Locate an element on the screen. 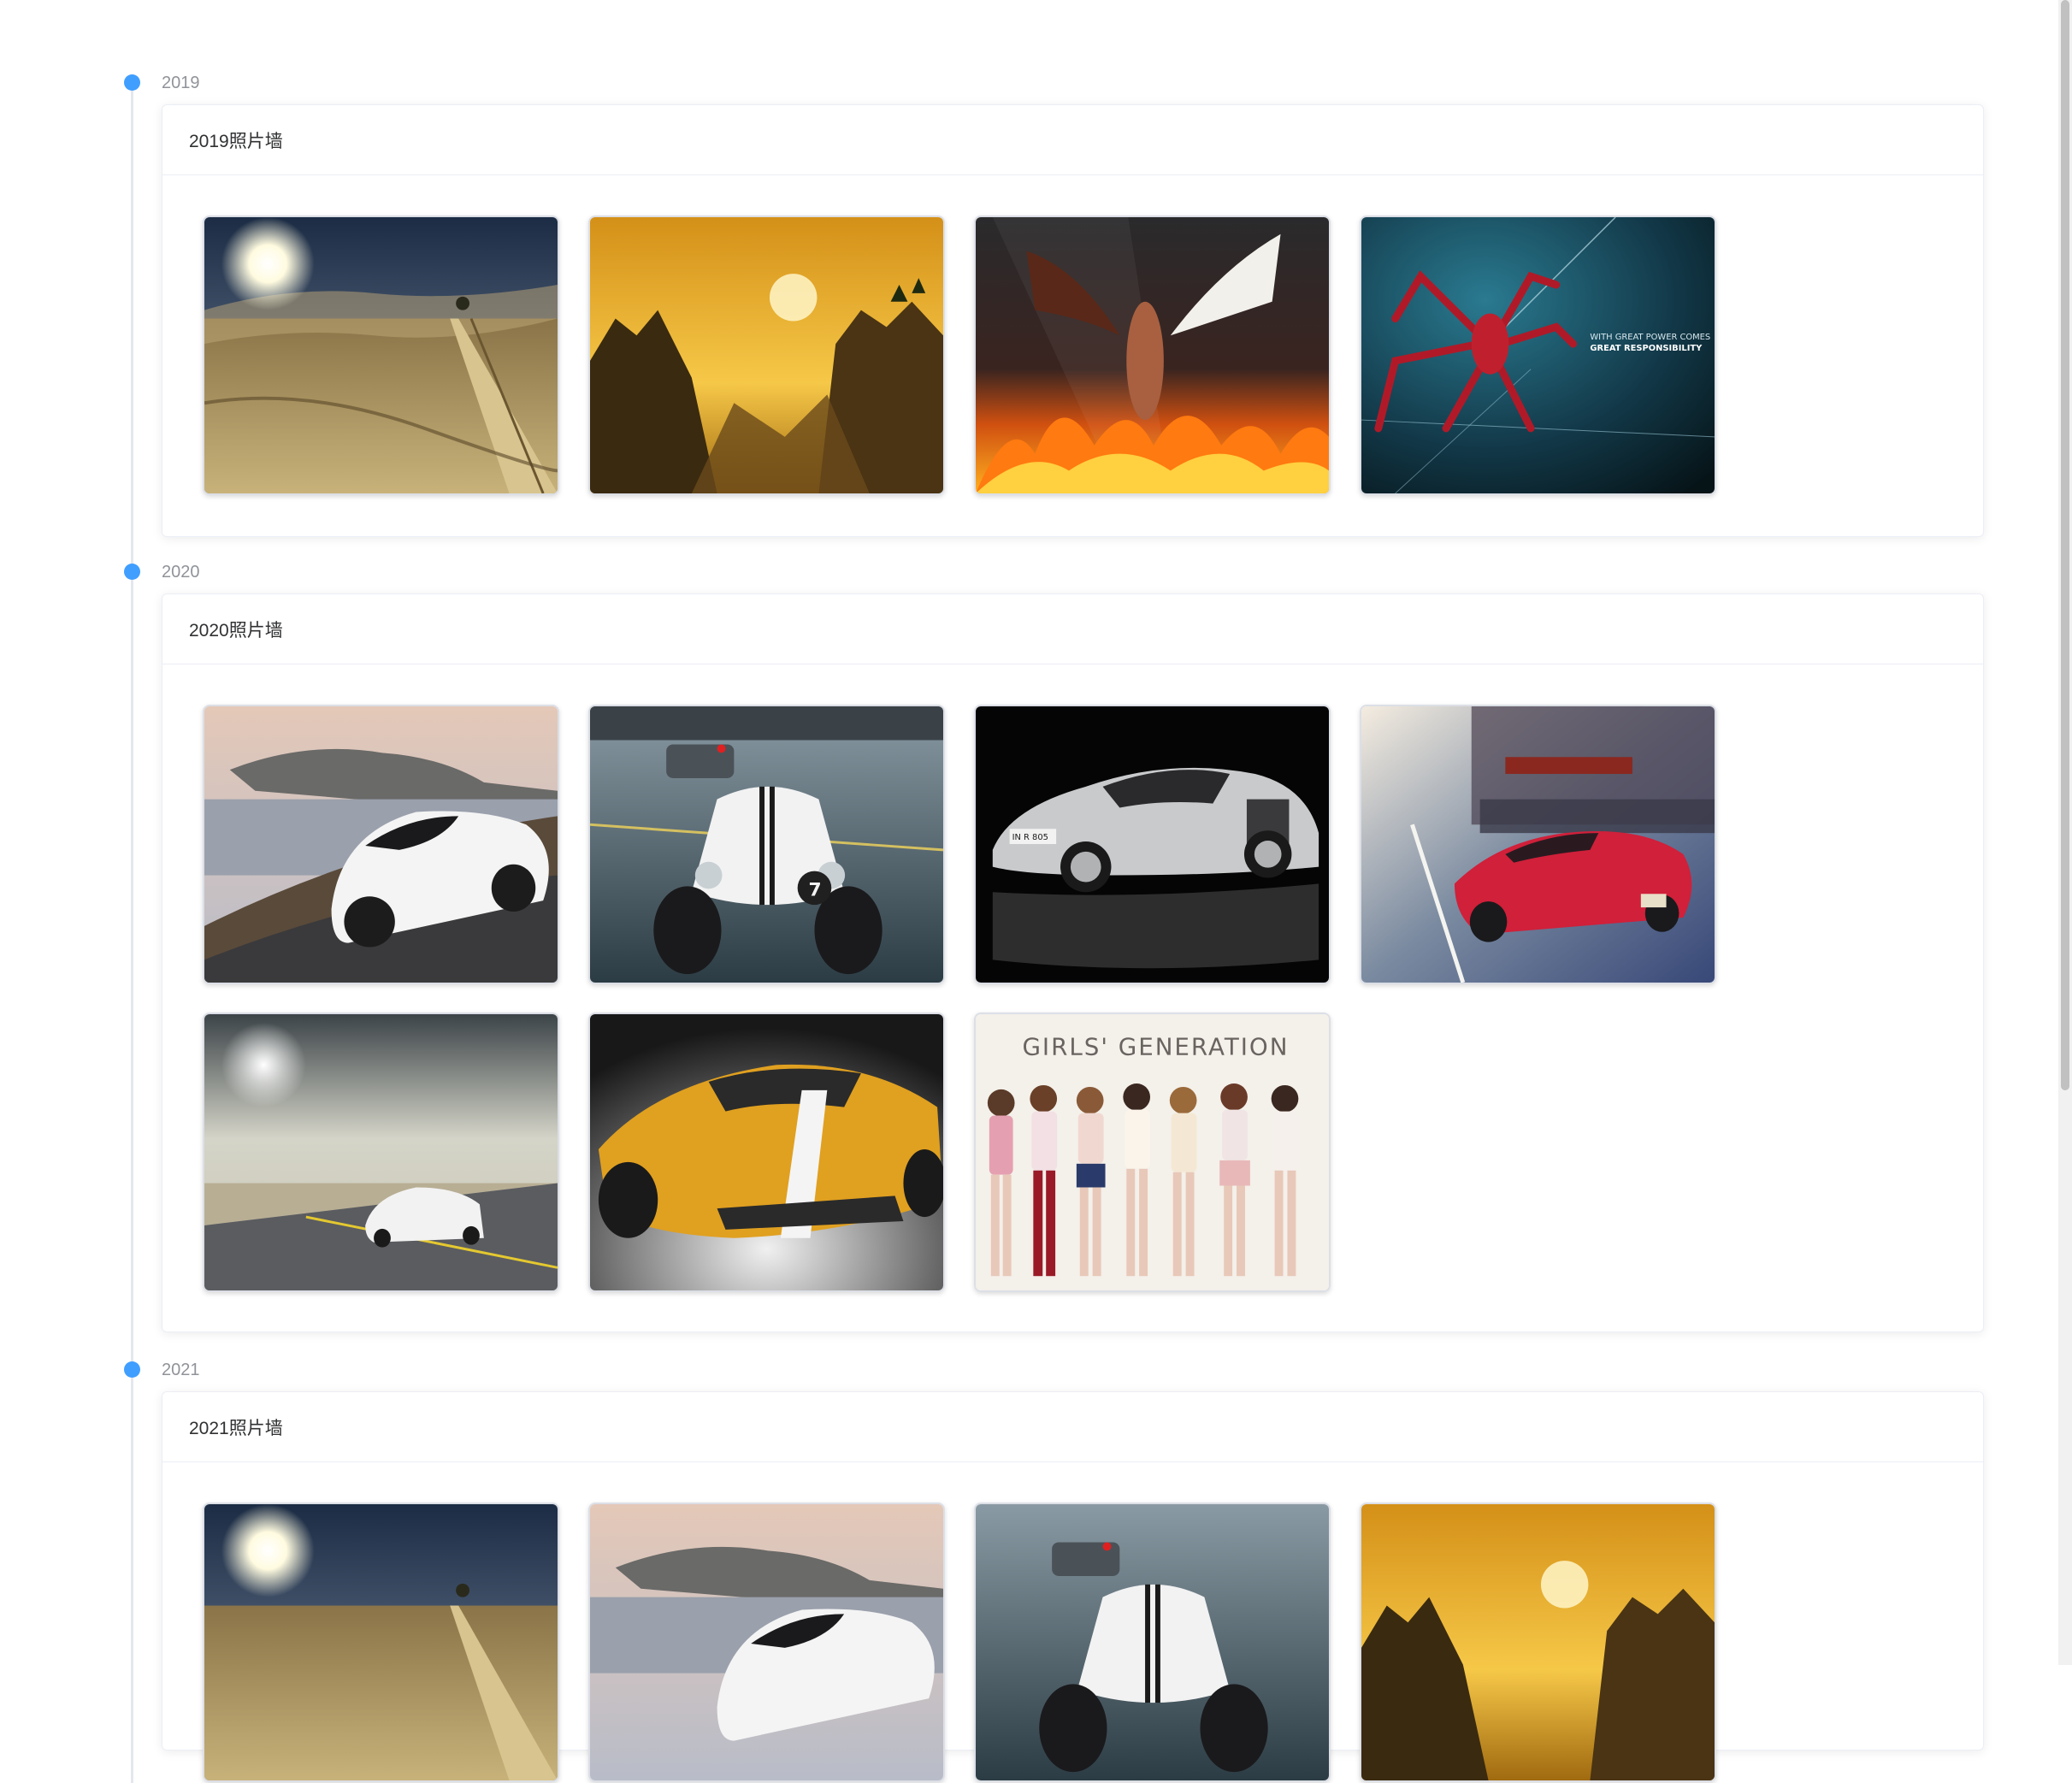  spider-caption-line2: GREAT RESPONSIBILITY is located at coordinates (1646, 348).